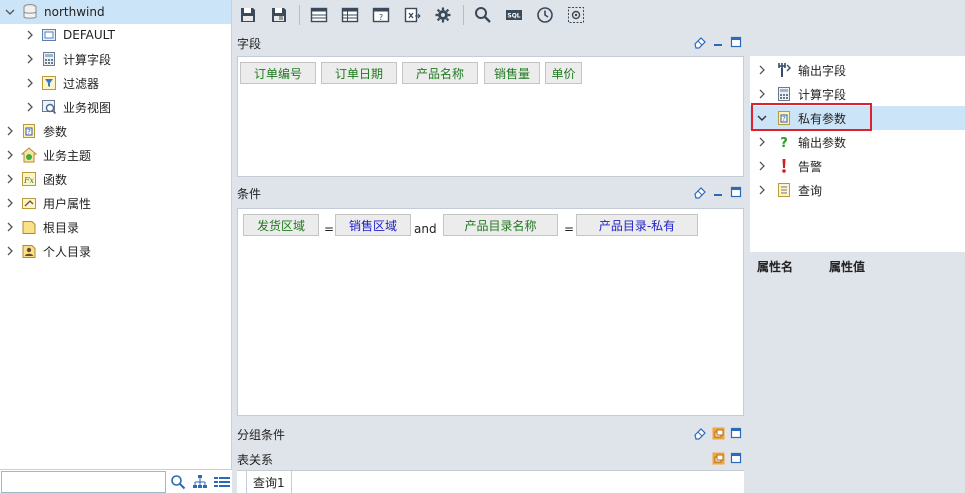 This screenshot has height=493, width=965. I want to click on tree-view-icon, so click(200, 482).